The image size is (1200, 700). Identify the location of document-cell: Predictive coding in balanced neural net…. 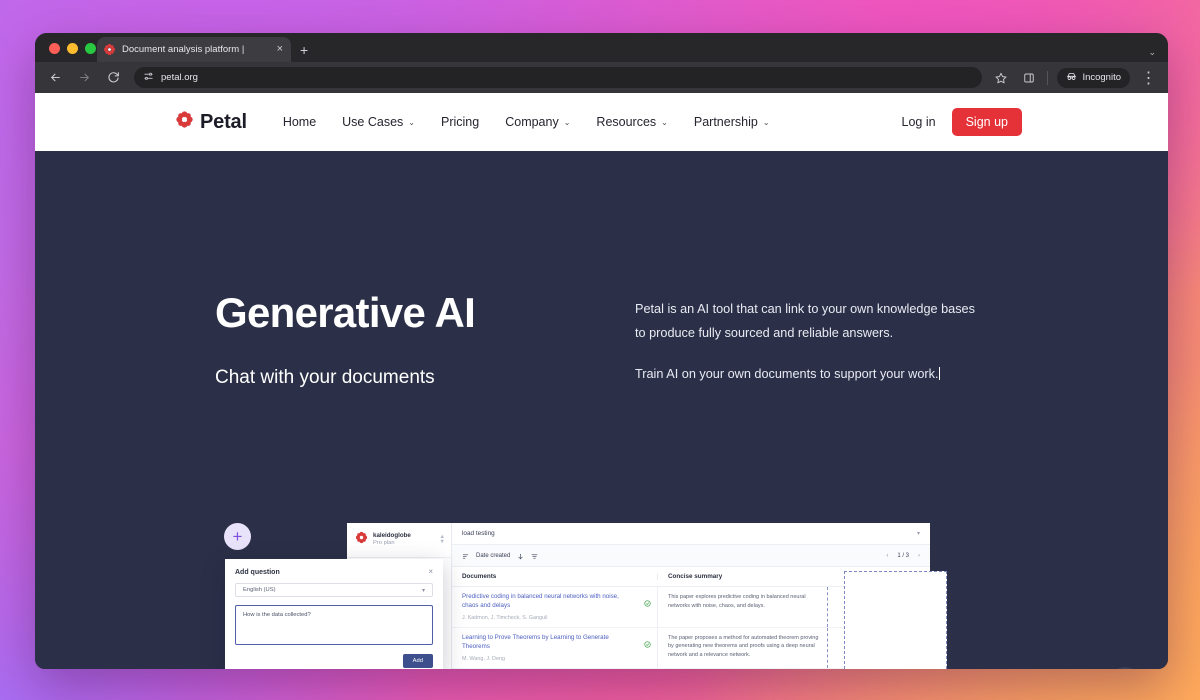
(554, 607).